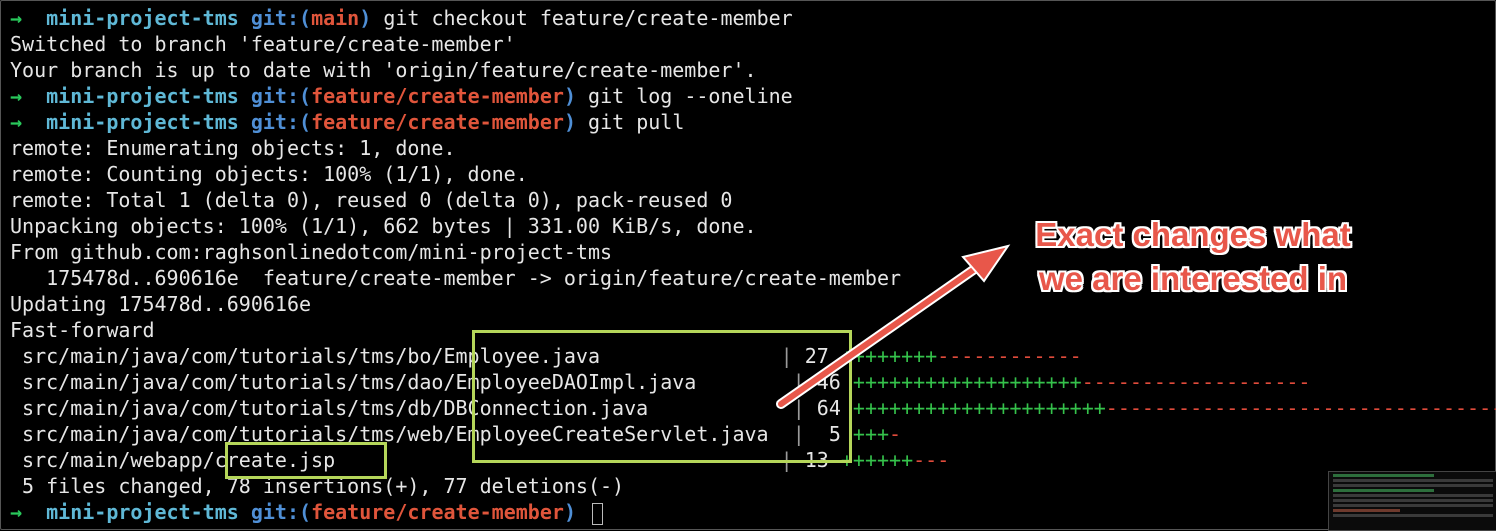 The image size is (1496, 531). I want to click on annotation-line-2: we are interested in, so click(1193, 278).